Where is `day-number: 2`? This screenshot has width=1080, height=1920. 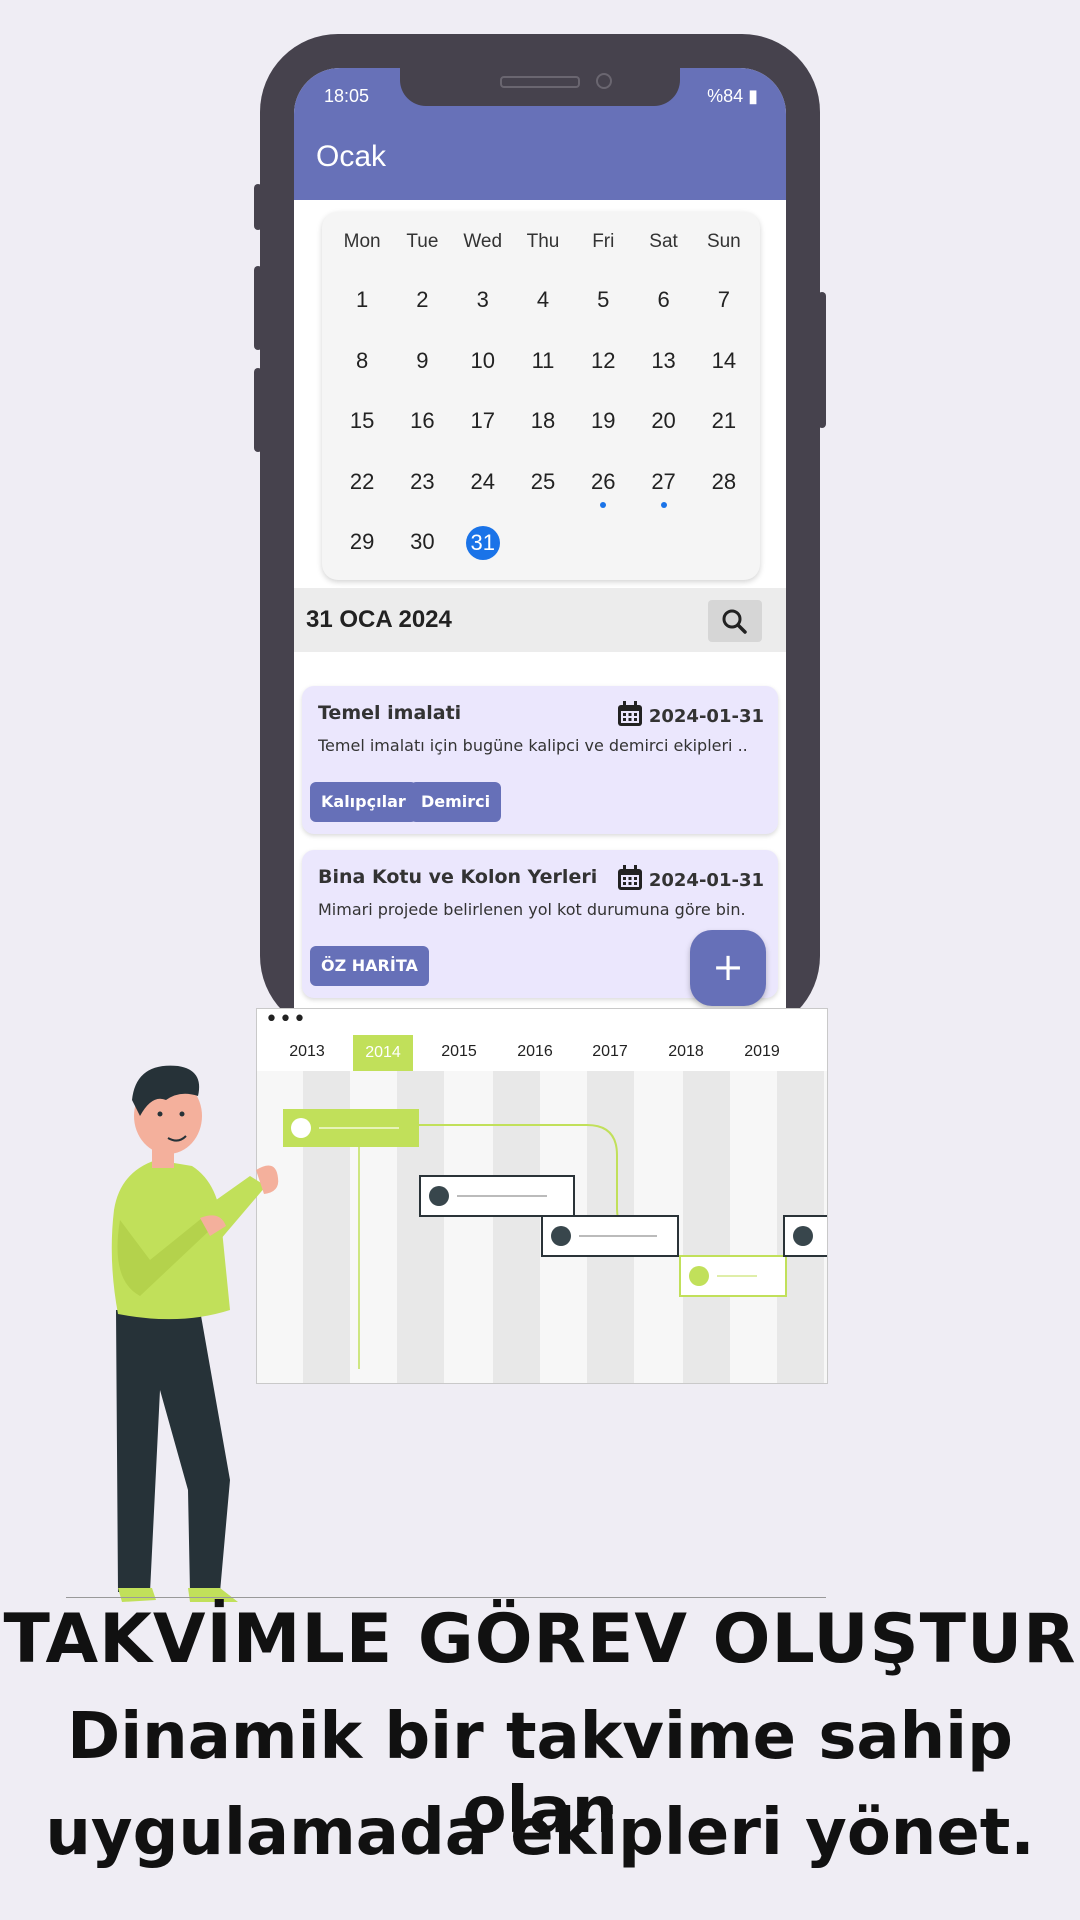 day-number: 2 is located at coordinates (422, 299).